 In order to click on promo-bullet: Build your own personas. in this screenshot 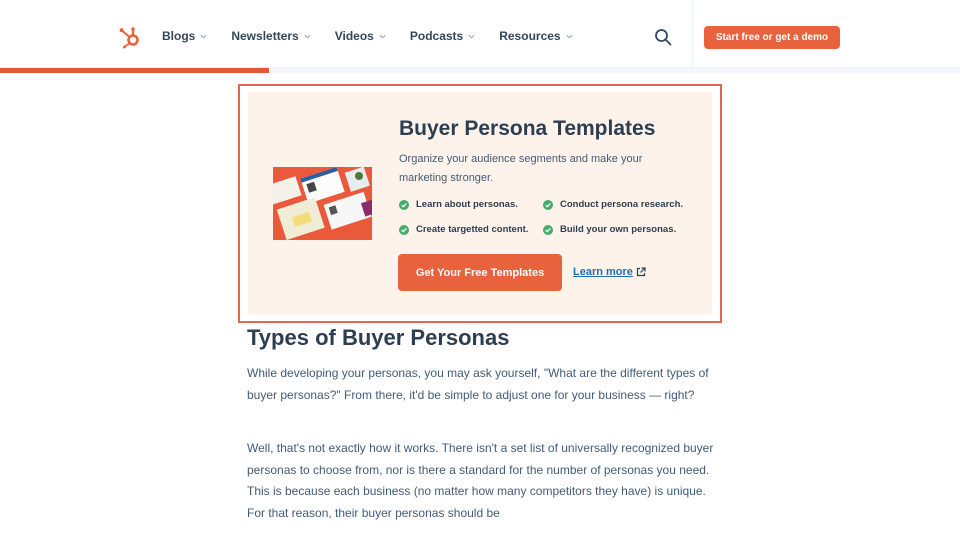, I will do `click(609, 229)`.